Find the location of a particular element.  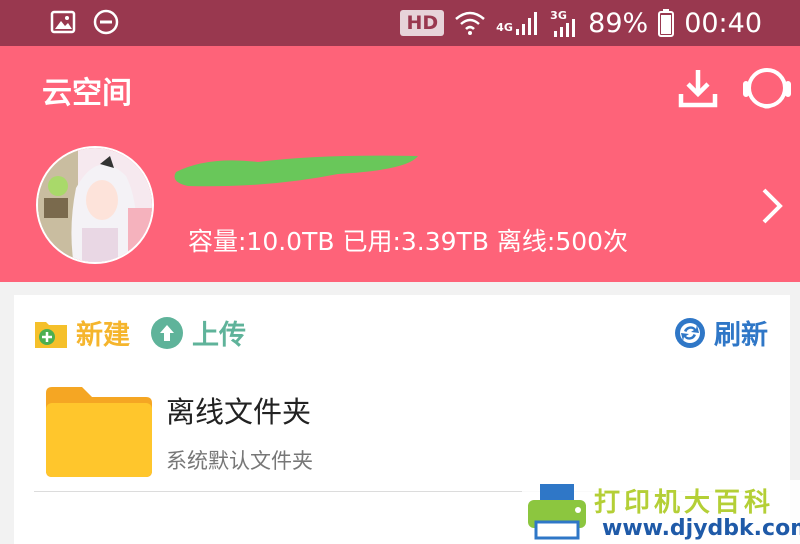

upload-label: 上传 is located at coordinates (219, 335).